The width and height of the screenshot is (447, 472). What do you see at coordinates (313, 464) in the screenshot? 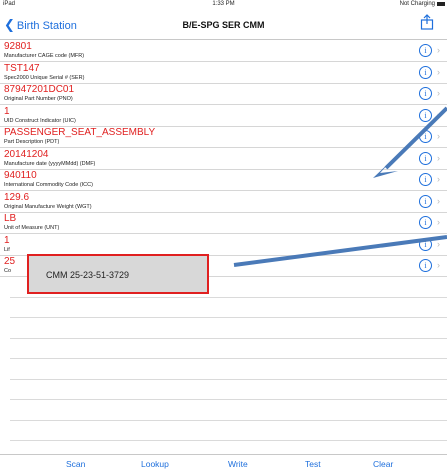
I see `tab-test: Test` at bounding box center [313, 464].